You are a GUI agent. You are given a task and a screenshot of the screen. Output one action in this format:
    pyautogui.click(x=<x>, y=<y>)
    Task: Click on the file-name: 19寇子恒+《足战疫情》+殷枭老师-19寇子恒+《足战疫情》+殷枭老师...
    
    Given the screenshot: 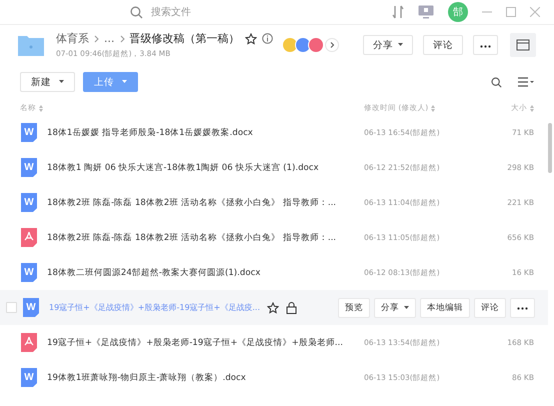 What is the action you would take?
    pyautogui.click(x=205, y=342)
    